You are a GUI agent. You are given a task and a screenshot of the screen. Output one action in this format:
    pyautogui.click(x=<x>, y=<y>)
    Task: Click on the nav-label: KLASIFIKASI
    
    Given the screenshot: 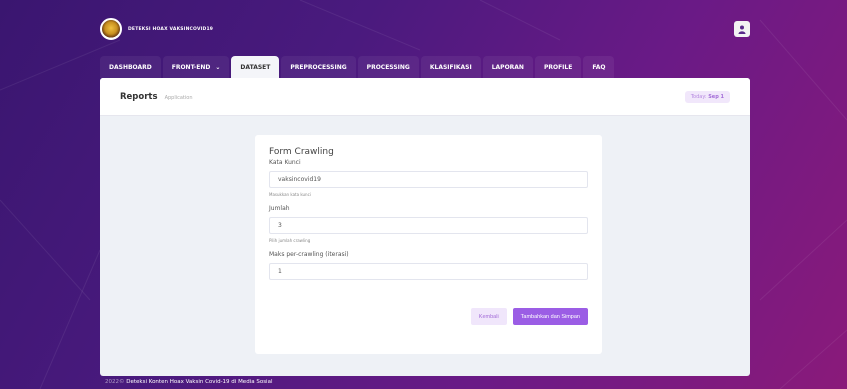 What is the action you would take?
    pyautogui.click(x=450, y=67)
    